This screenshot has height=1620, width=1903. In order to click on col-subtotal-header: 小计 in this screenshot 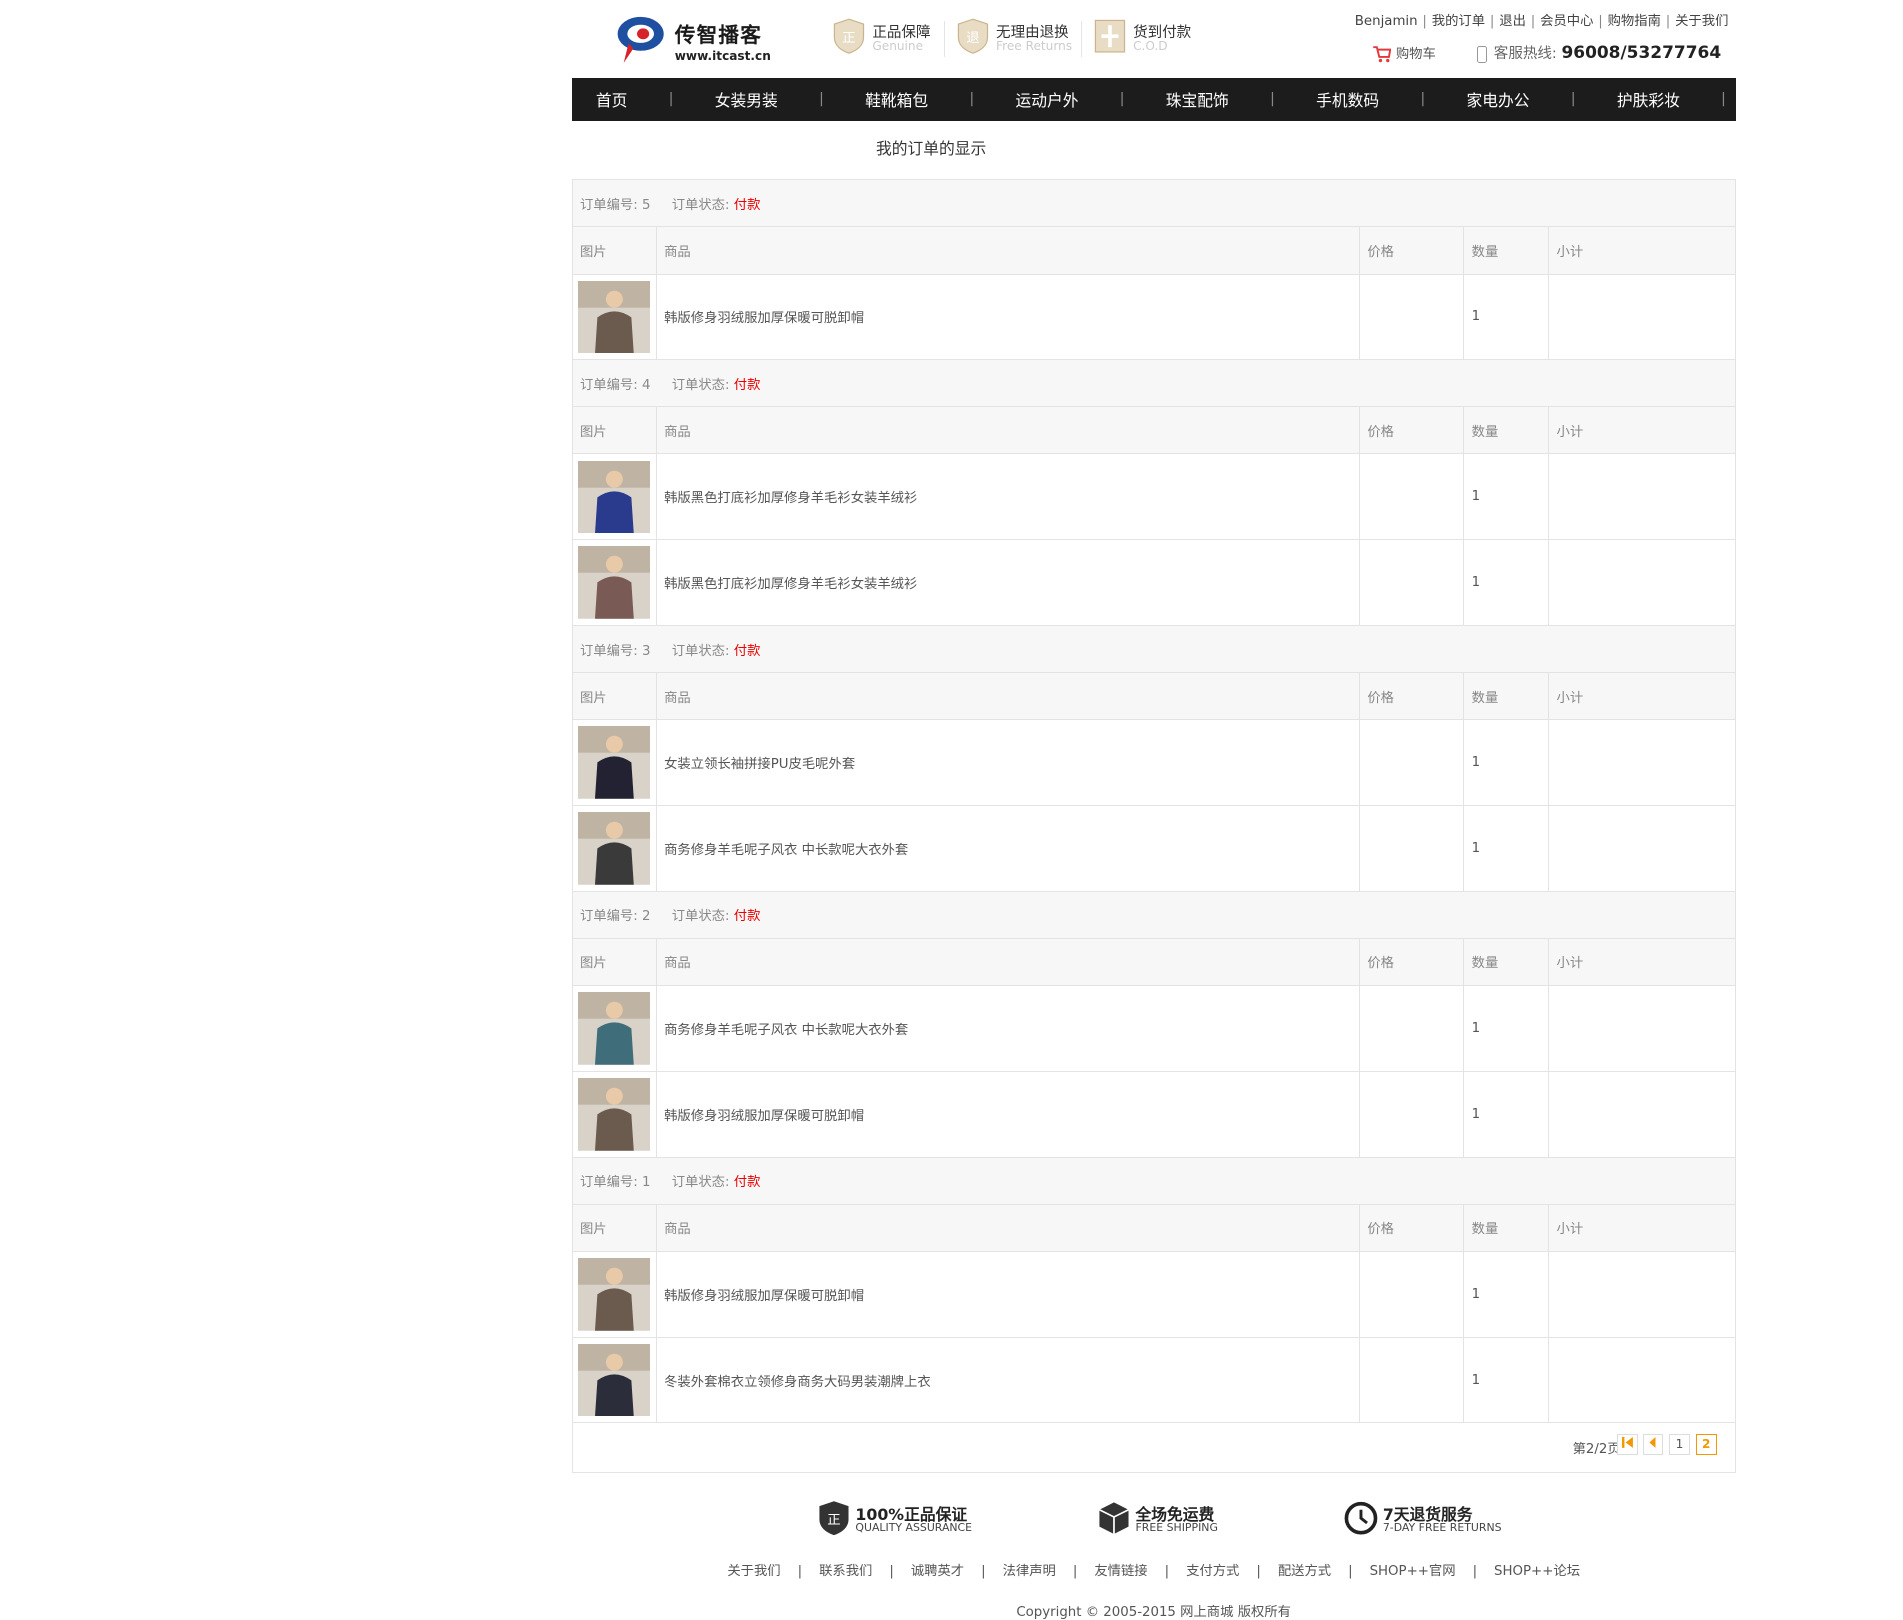, I will do `click(1641, 430)`.